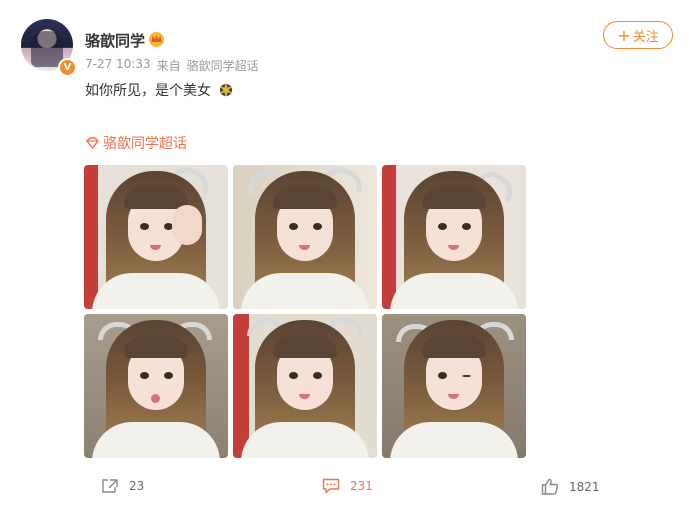  What do you see at coordinates (226, 90) in the screenshot?
I see `sparkle-emoji-icon` at bounding box center [226, 90].